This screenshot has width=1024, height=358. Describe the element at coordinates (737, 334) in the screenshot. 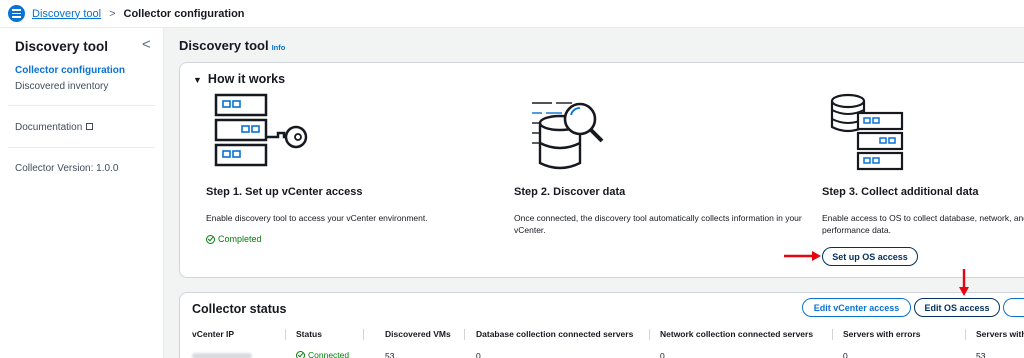

I see `column-header-network-collection: Network collection connected servers` at that location.